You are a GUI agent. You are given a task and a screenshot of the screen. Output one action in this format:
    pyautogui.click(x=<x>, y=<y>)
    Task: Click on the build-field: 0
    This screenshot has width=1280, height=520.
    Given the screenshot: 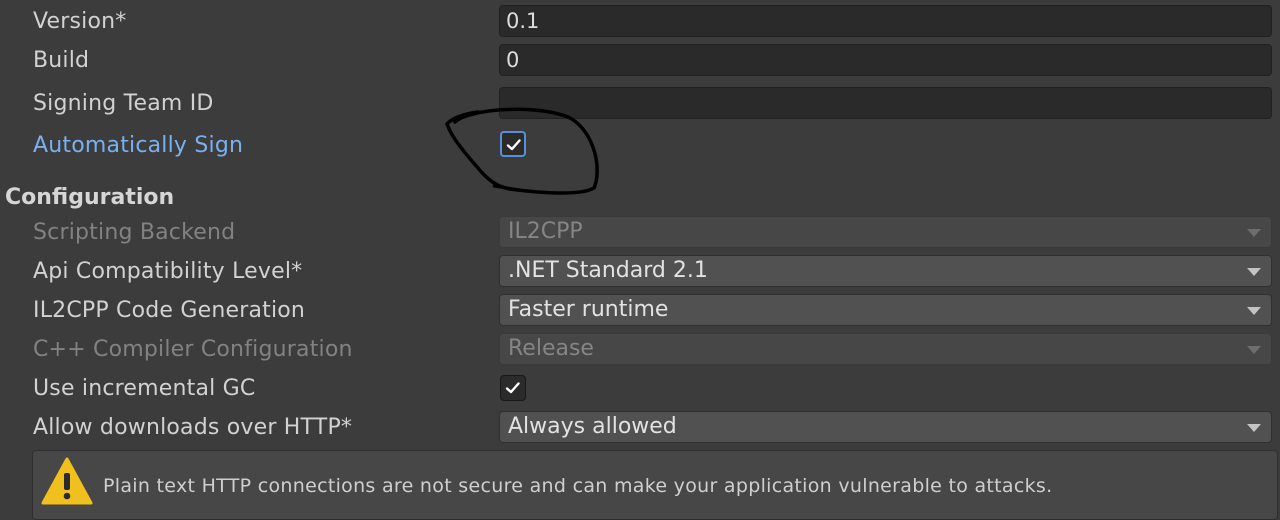 What is the action you would take?
    pyautogui.click(x=885, y=60)
    